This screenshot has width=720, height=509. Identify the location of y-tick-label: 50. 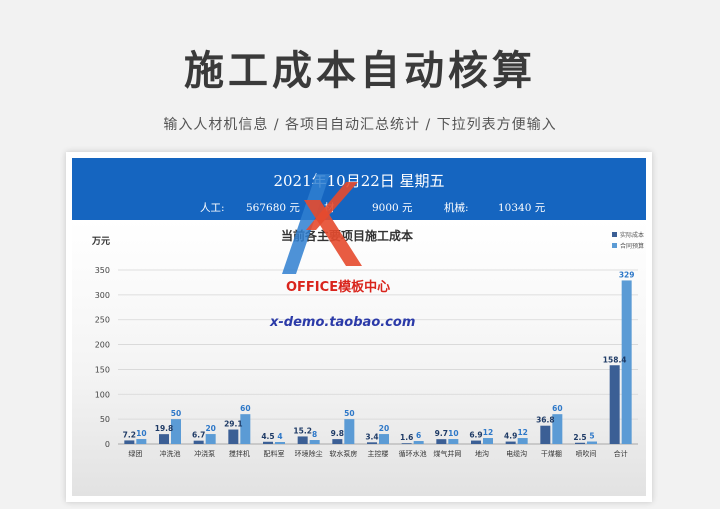
(105, 419).